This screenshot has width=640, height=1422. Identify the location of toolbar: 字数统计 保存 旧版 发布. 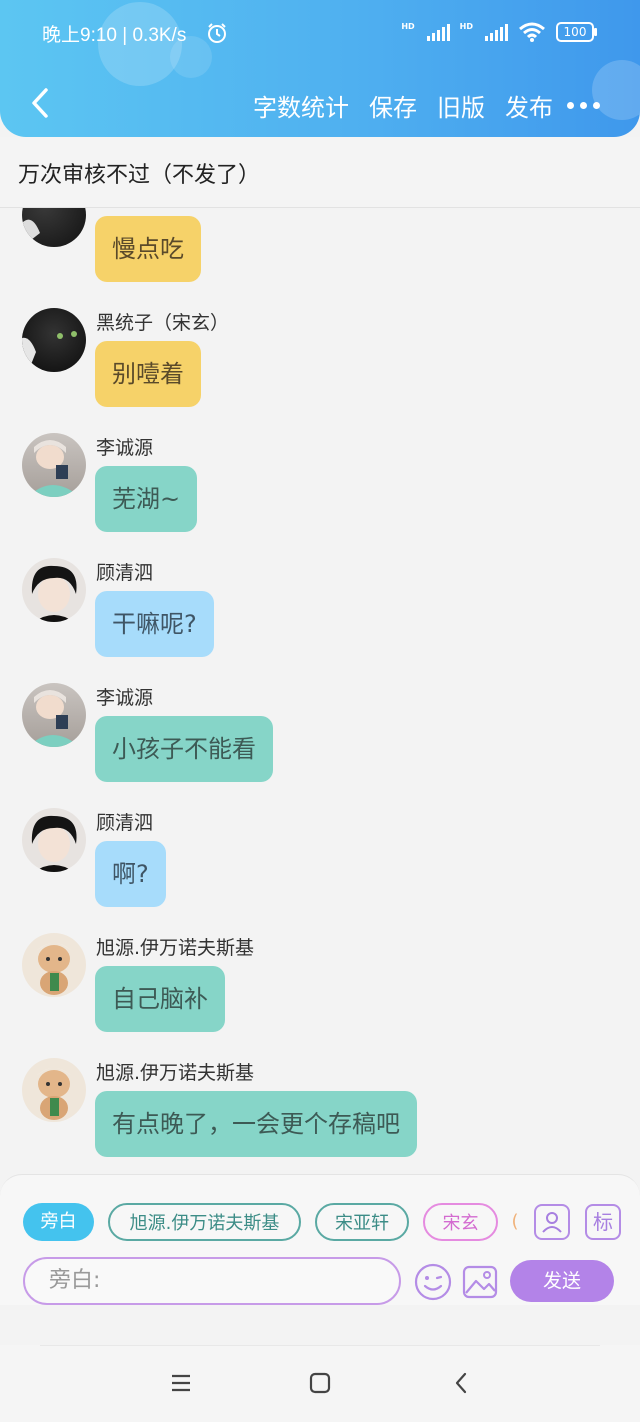
(446, 105).